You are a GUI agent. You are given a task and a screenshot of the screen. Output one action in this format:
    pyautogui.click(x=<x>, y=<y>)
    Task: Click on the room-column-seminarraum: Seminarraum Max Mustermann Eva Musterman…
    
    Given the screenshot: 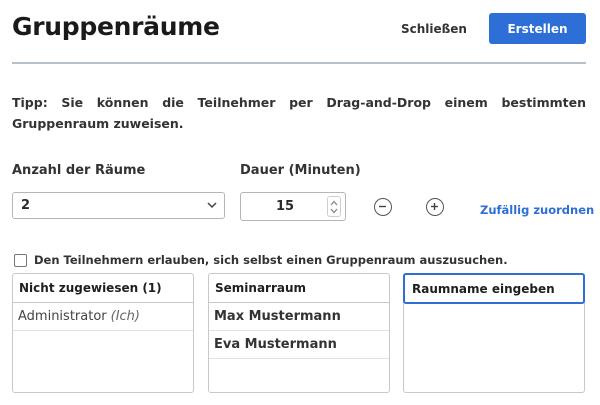 What is the action you would take?
    pyautogui.click(x=299, y=333)
    